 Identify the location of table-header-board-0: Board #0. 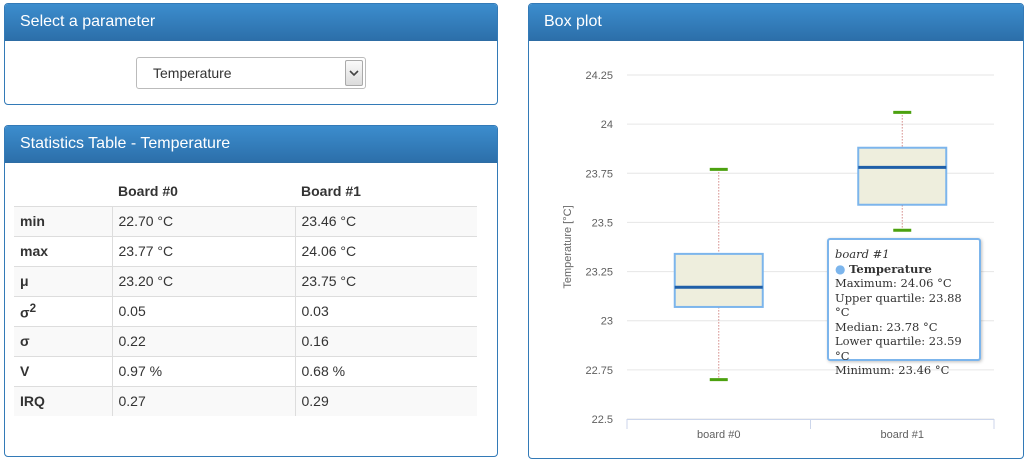
(148, 190).